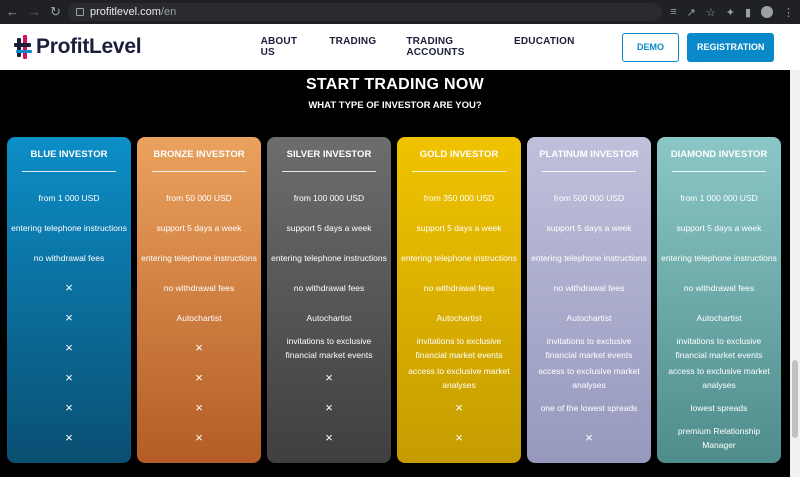 The height and width of the screenshot is (477, 800). I want to click on browser-nav: ← → ↻, so click(37, 12).